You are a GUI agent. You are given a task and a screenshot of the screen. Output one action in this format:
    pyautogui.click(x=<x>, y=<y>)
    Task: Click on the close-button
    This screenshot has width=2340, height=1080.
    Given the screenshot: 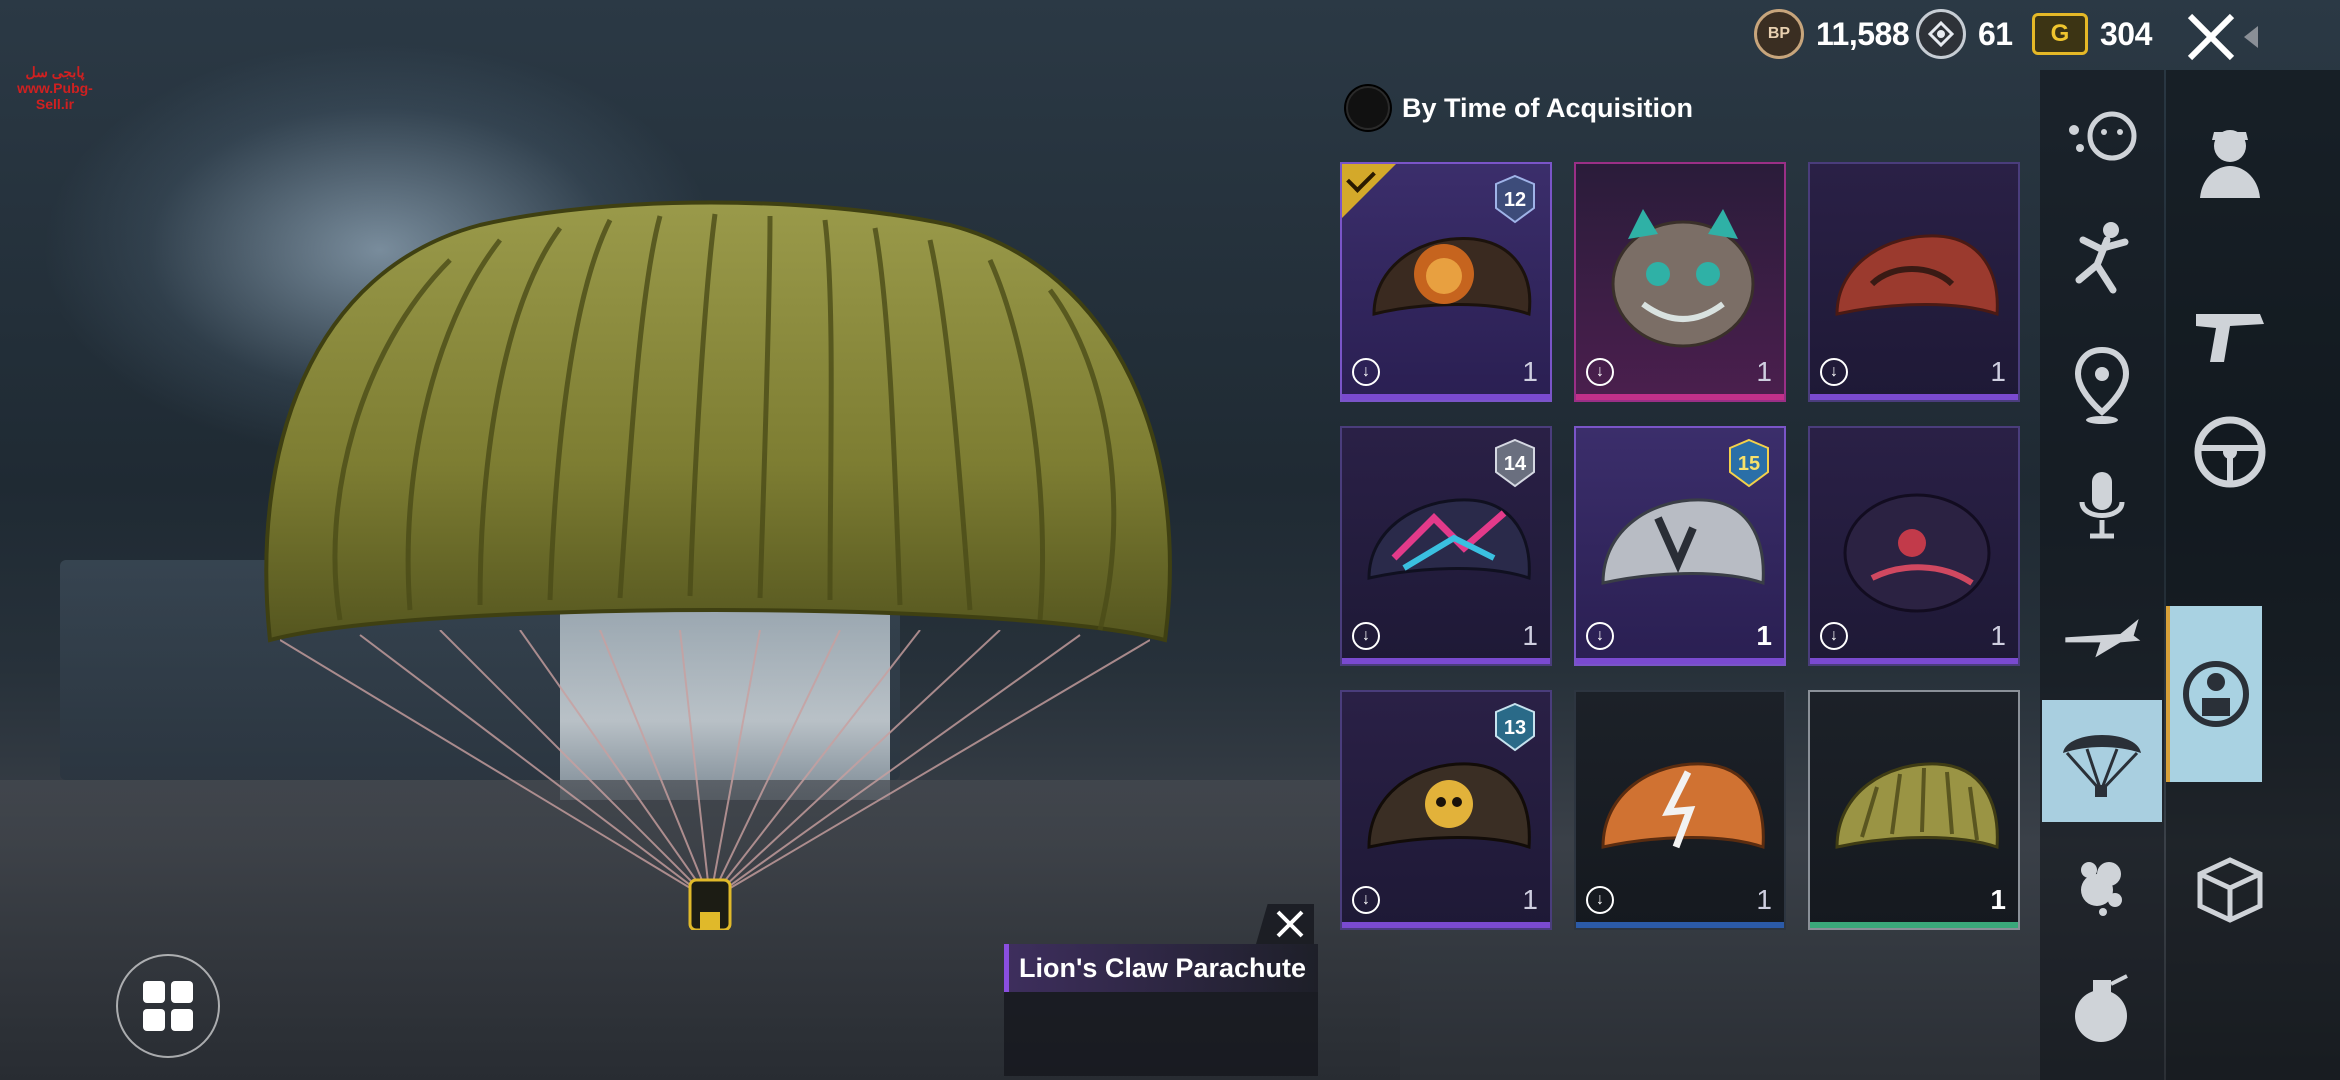 What is the action you would take?
    pyautogui.click(x=2221, y=38)
    